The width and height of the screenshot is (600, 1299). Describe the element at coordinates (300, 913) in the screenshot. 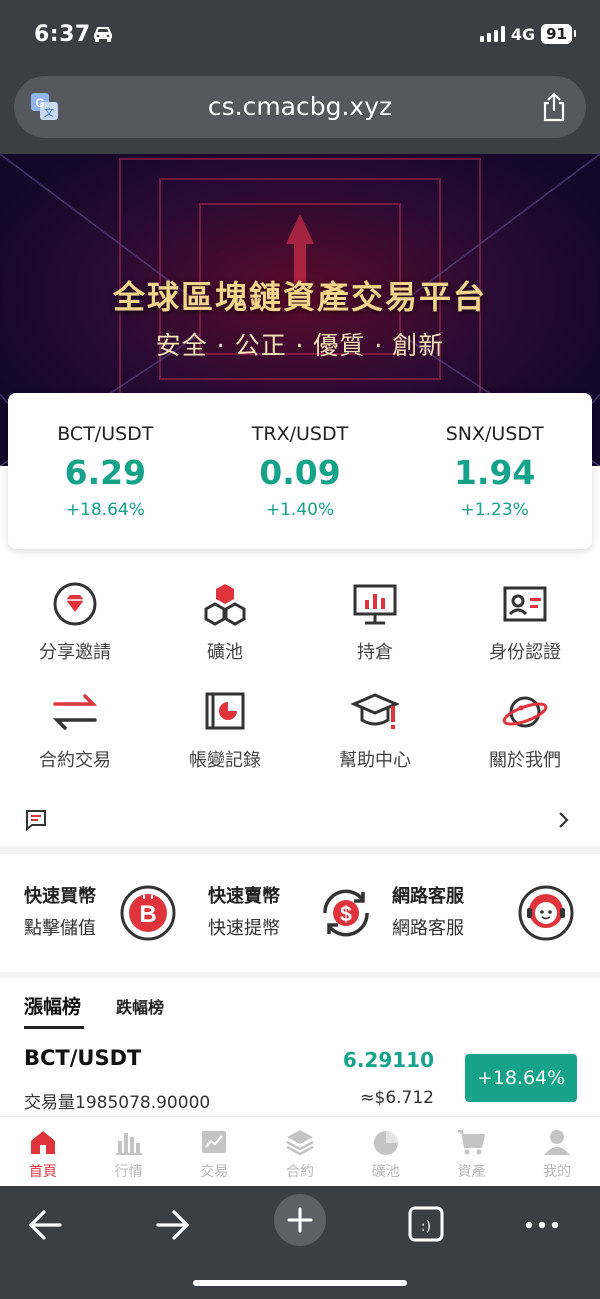

I see `quick-services: 快速買幣 點擊儲值 B 快速賣幣 快速提幣 $ 網路客服 網路客服` at that location.